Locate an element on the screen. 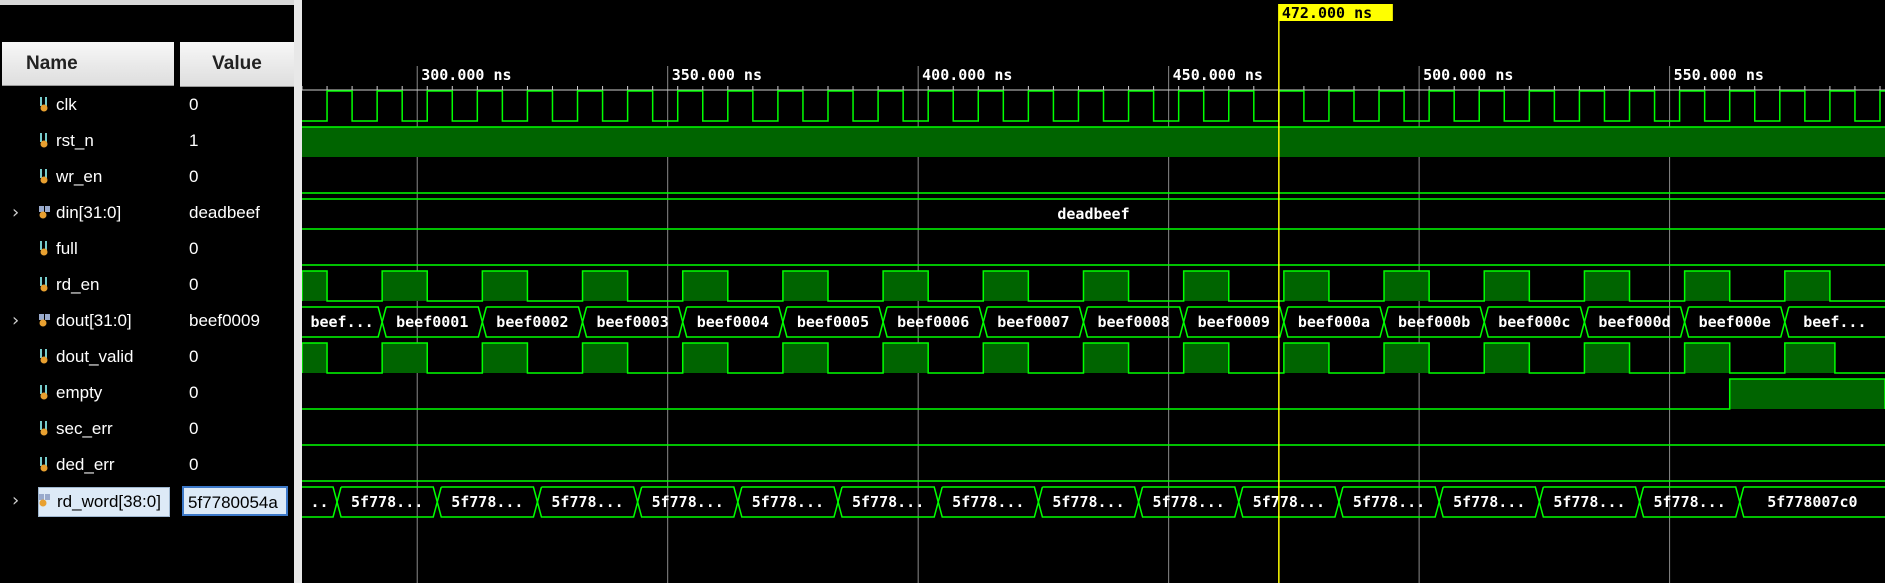 The width and height of the screenshot is (1885, 583). clock-wave is located at coordinates (1093, 106).